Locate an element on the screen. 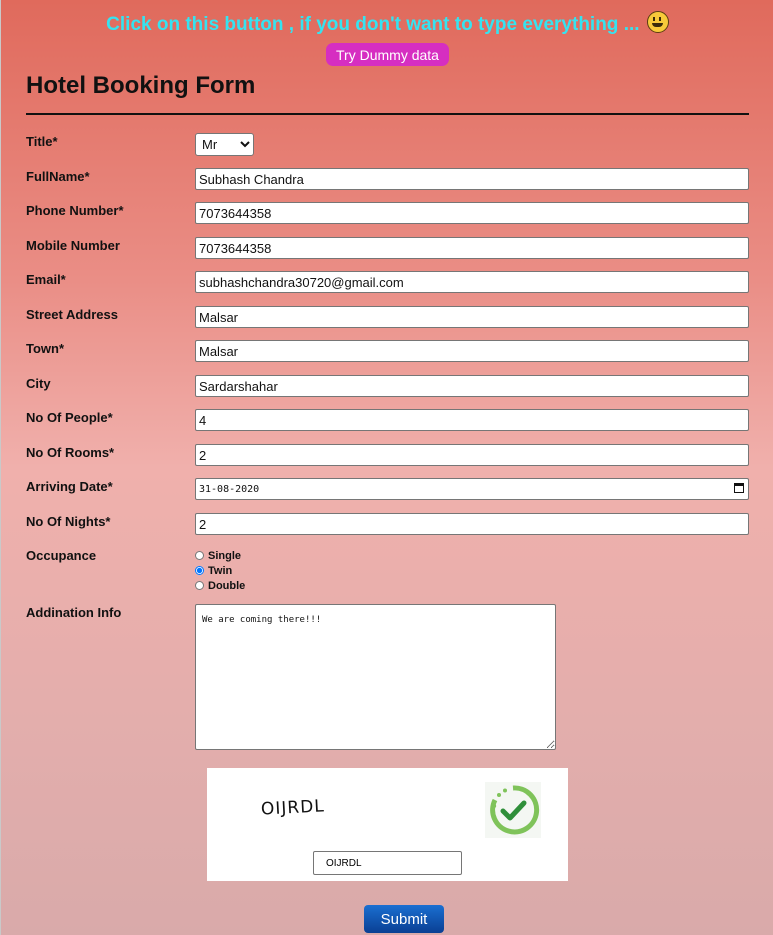 Image resolution: width=773 pixels, height=935 pixels. occupance-option-single: Single is located at coordinates (220, 555).